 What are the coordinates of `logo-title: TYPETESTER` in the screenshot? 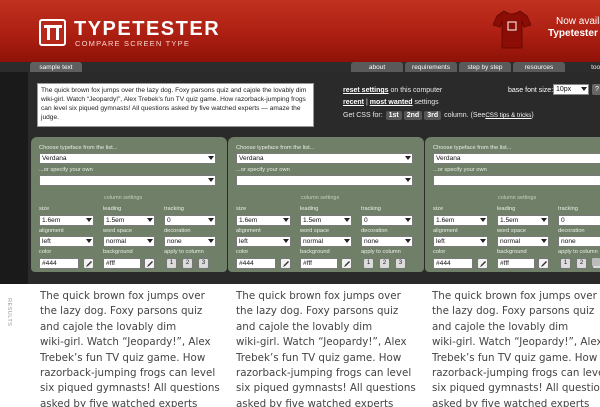 It's located at (147, 29).